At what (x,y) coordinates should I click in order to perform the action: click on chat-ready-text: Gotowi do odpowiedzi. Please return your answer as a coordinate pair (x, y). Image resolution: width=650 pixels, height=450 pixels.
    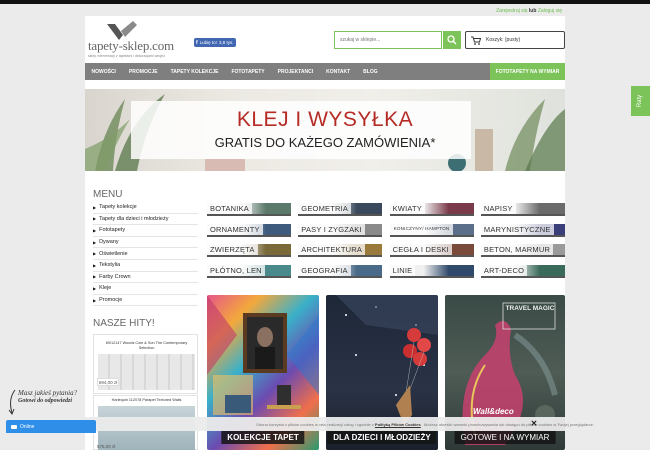
    Looking at the image, I should click on (45, 401).